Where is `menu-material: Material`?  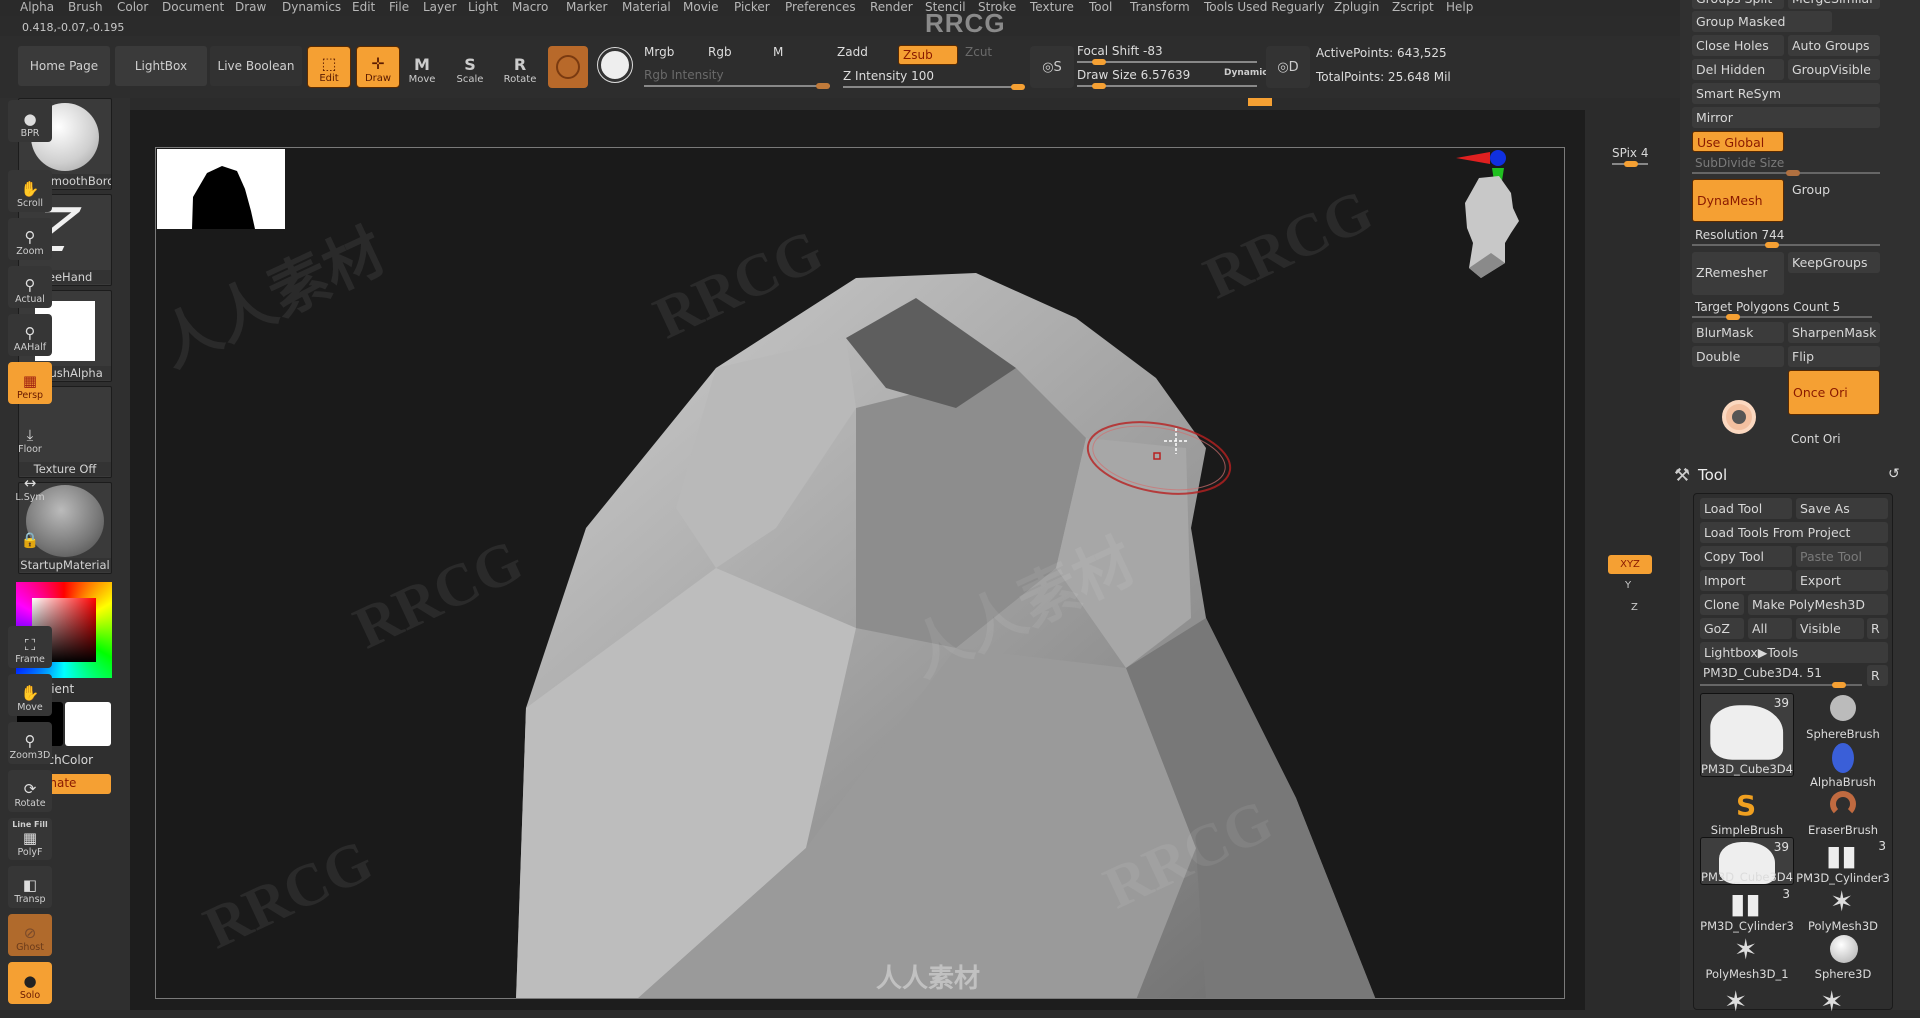
menu-material: Material is located at coordinates (646, 7).